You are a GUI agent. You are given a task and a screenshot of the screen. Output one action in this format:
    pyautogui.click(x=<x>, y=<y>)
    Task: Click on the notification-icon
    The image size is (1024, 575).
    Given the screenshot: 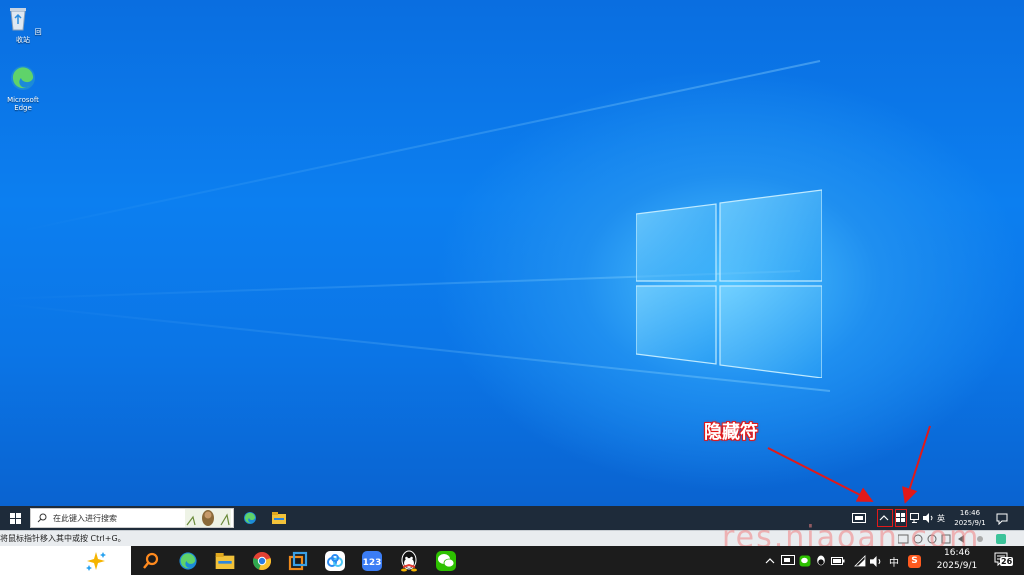 What is the action you would take?
    pyautogui.click(x=1002, y=519)
    